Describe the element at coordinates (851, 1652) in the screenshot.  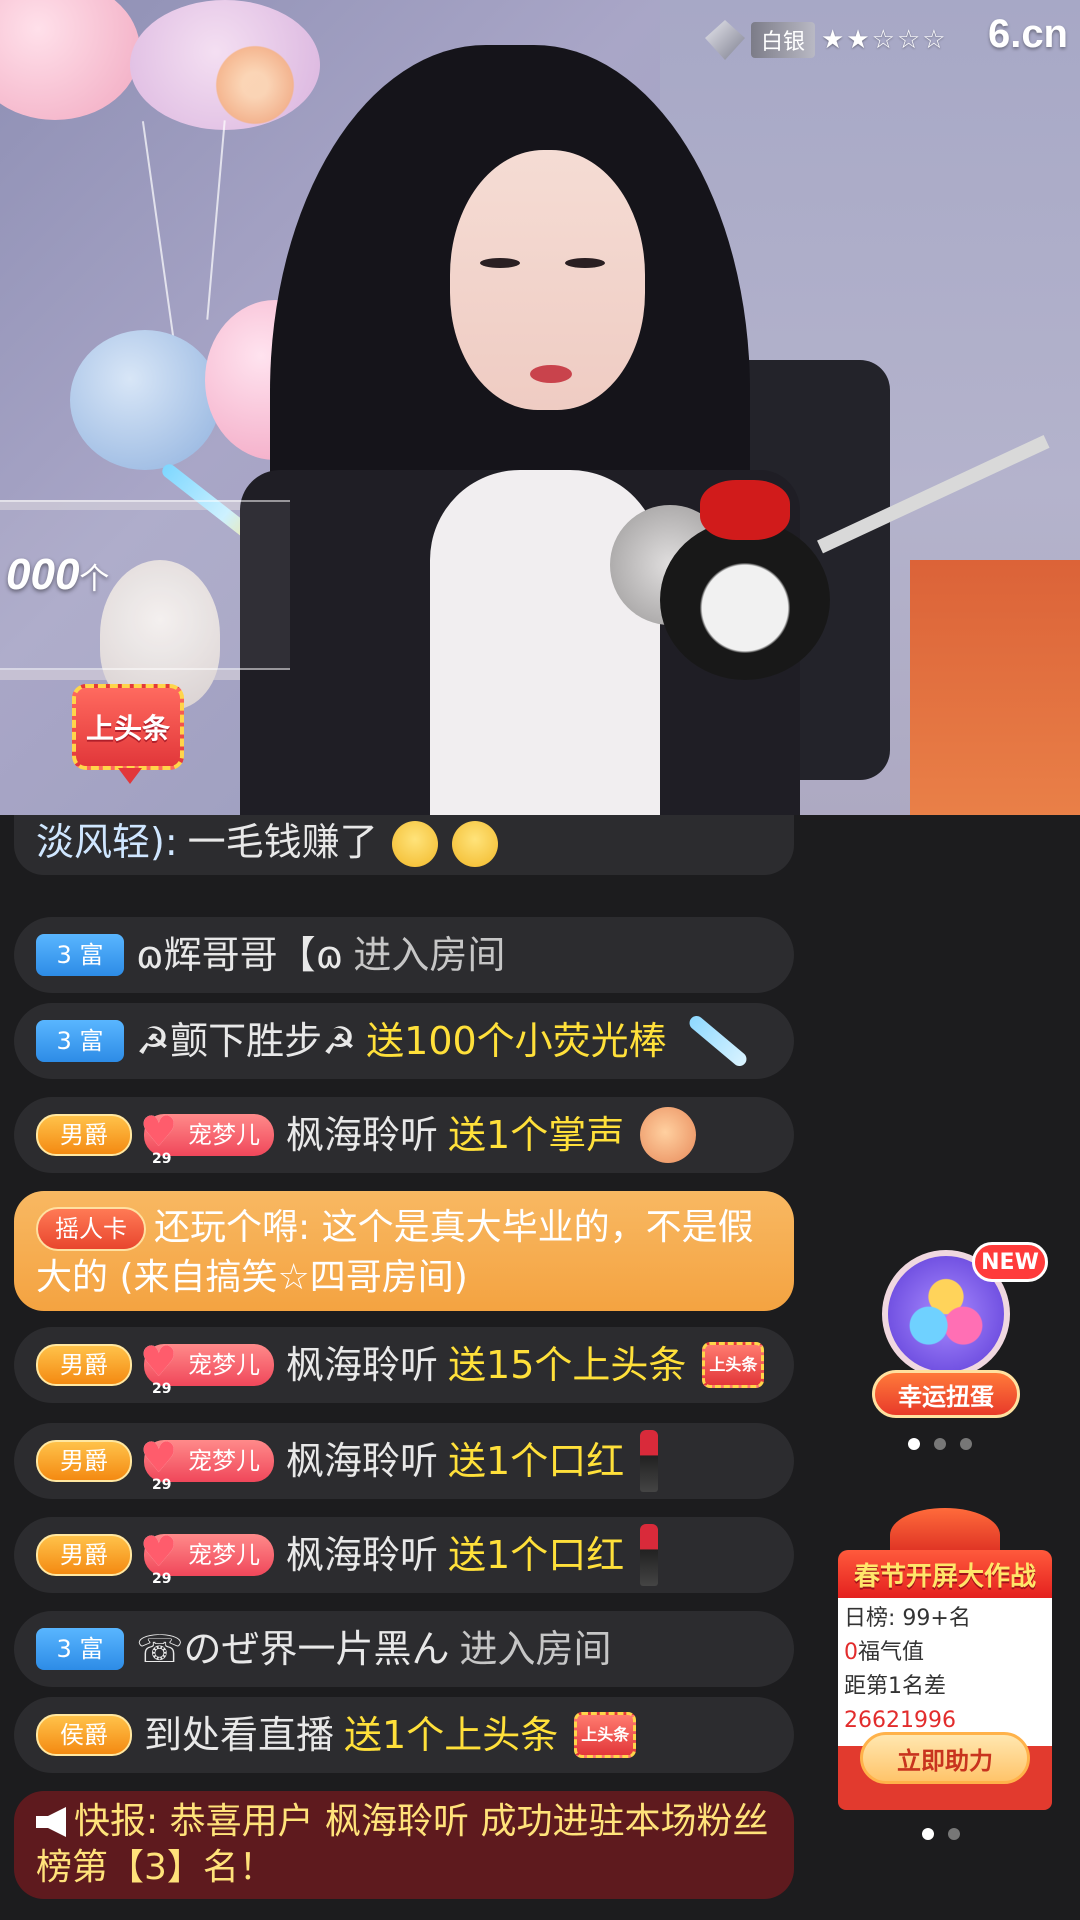
I see `score-value: 0` at that location.